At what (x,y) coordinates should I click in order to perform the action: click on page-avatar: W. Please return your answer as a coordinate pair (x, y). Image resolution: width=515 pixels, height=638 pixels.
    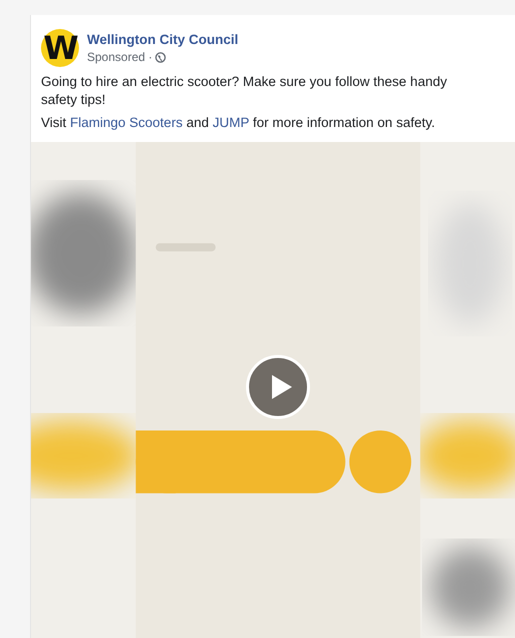
    Looking at the image, I should click on (60, 48).